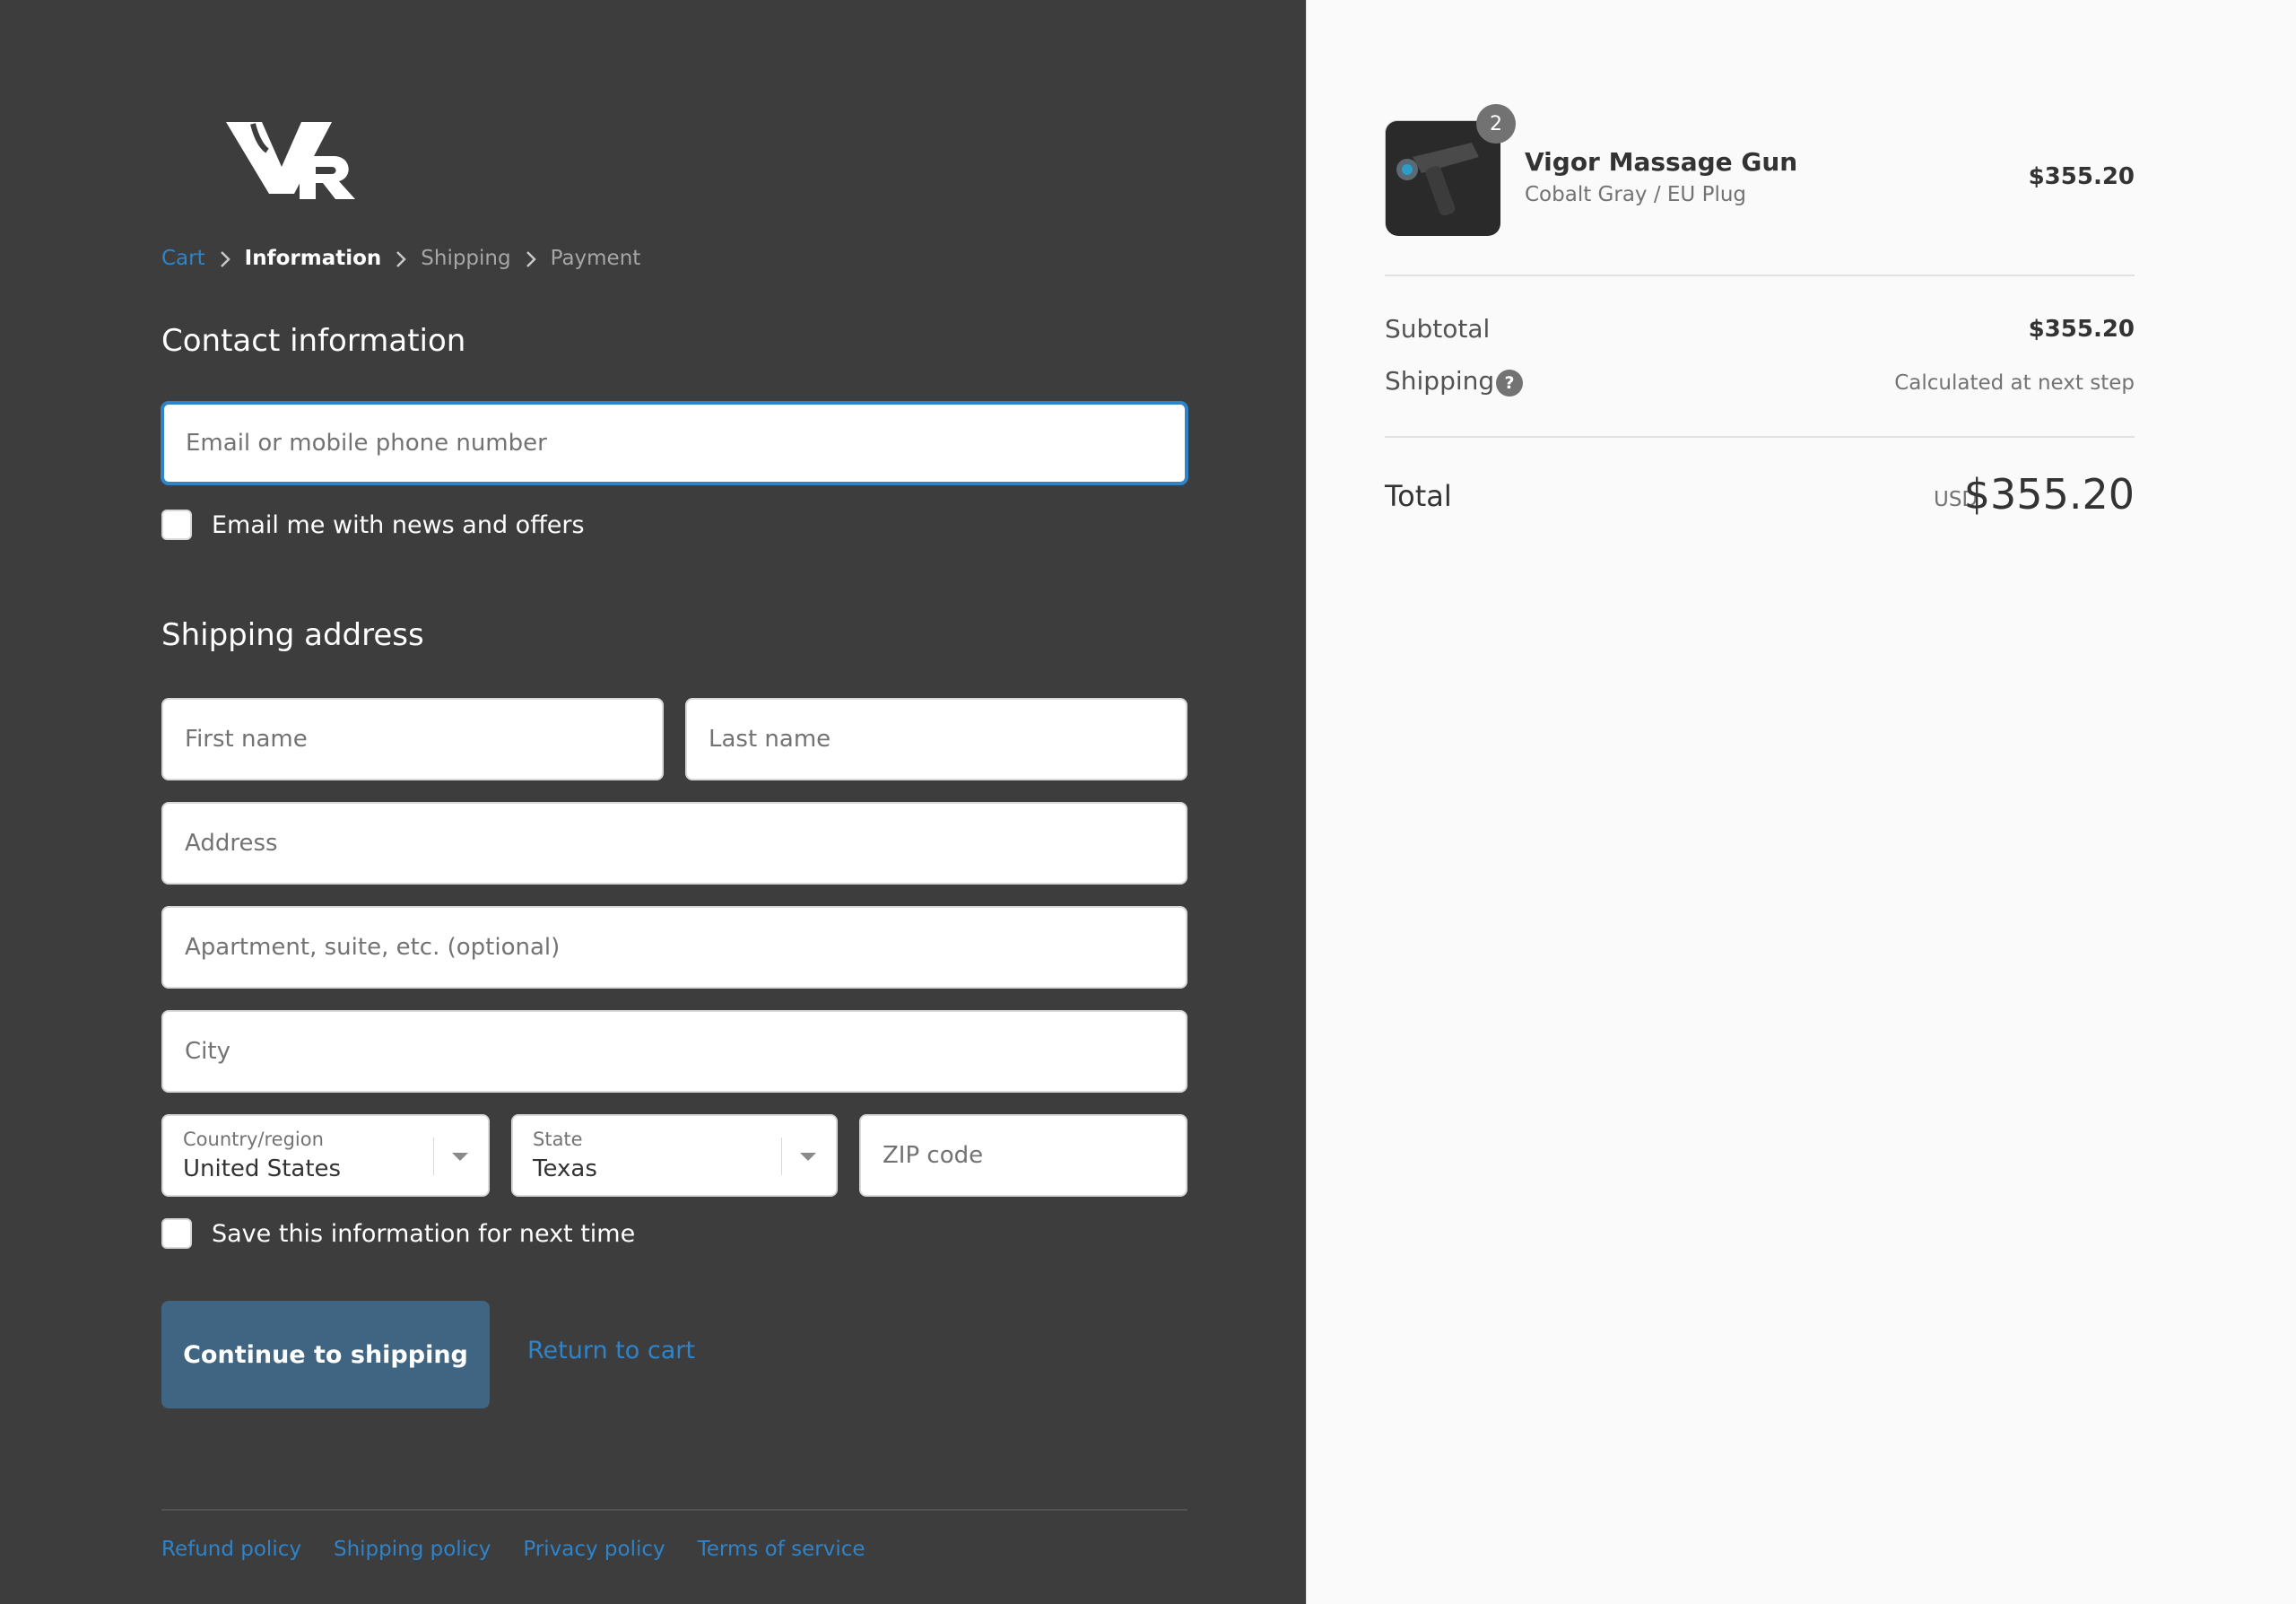  I want to click on breadcrumb-information: Information, so click(313, 258).